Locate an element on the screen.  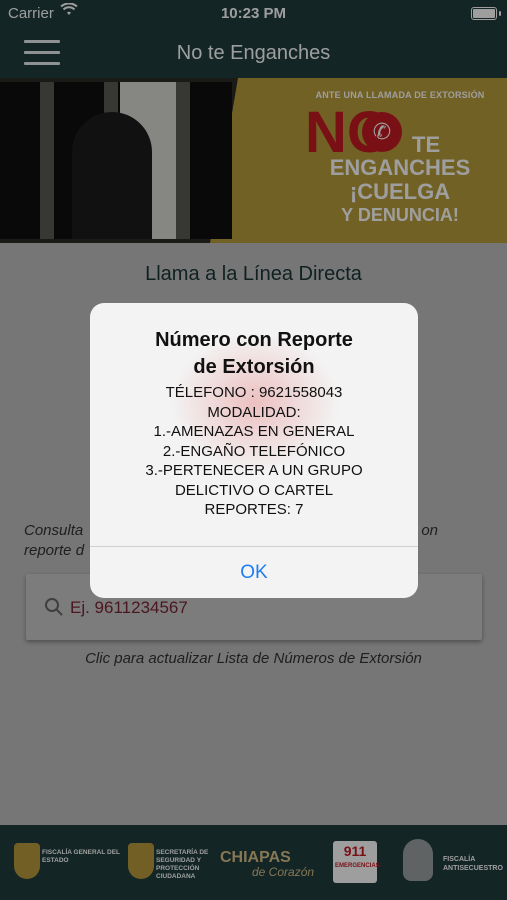
alert-title: Número con Reporte de Extorsión is located at coordinates (254, 353).